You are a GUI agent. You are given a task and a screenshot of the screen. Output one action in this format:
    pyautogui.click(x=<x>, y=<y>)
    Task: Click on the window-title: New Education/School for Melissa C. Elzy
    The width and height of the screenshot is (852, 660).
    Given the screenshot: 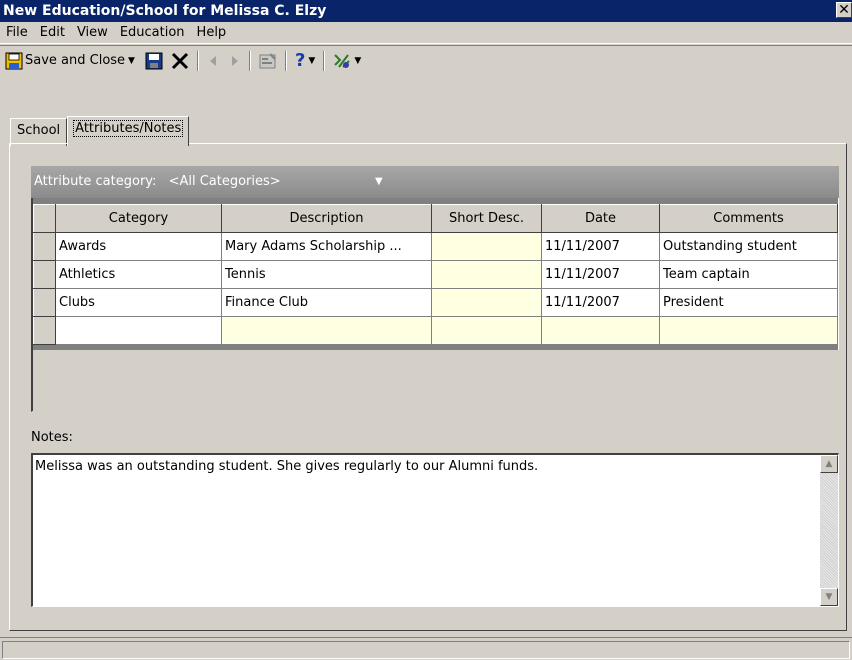 What is the action you would take?
    pyautogui.click(x=165, y=11)
    